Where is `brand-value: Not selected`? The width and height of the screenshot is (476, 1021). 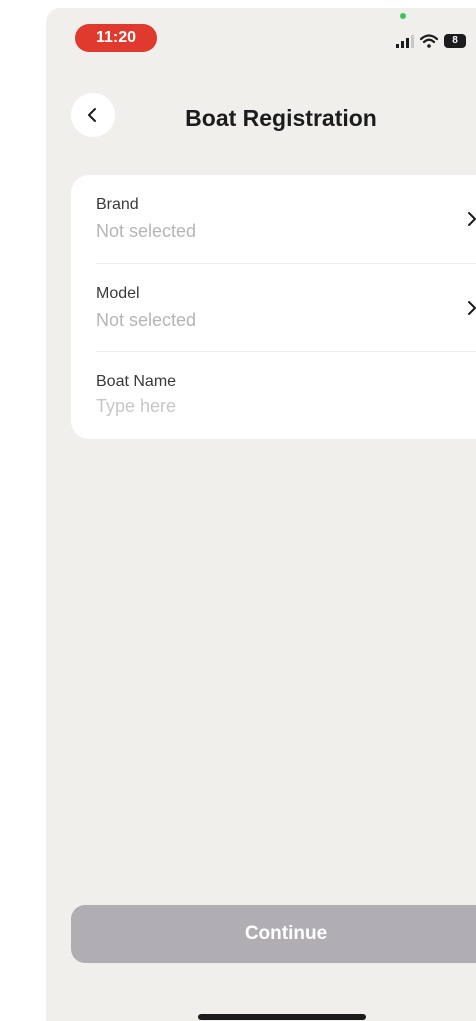 brand-value: Not selected is located at coordinates (146, 231).